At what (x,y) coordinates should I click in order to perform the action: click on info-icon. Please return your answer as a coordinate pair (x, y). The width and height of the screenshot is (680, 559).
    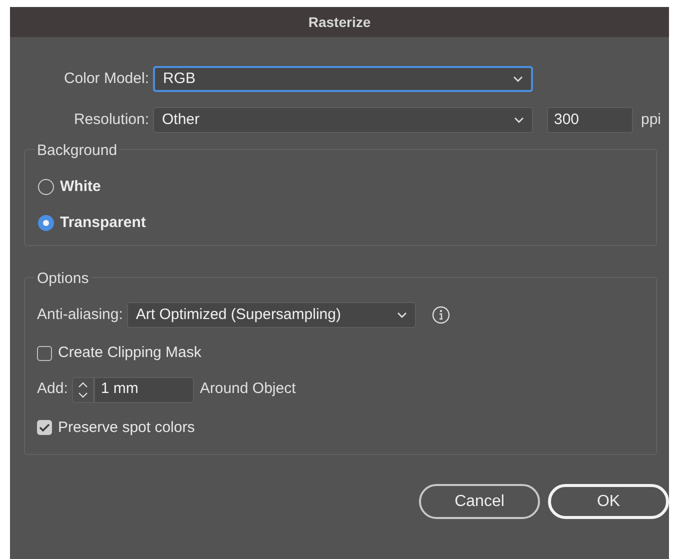
    Looking at the image, I should click on (441, 315).